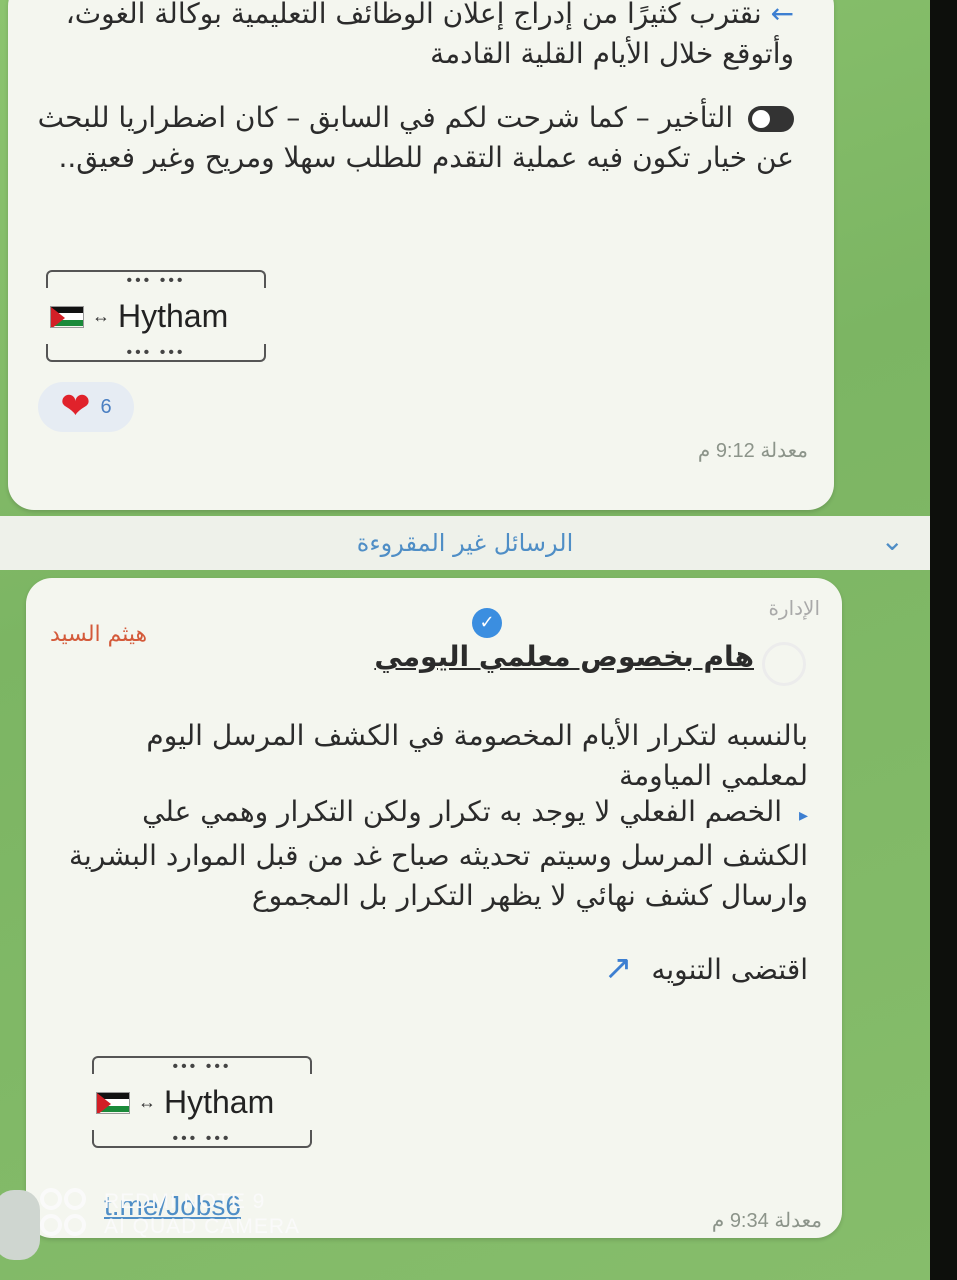  Describe the element at coordinates (185, 1201) in the screenshot. I see `watermark-line1: REDMI NOTE 9` at that location.